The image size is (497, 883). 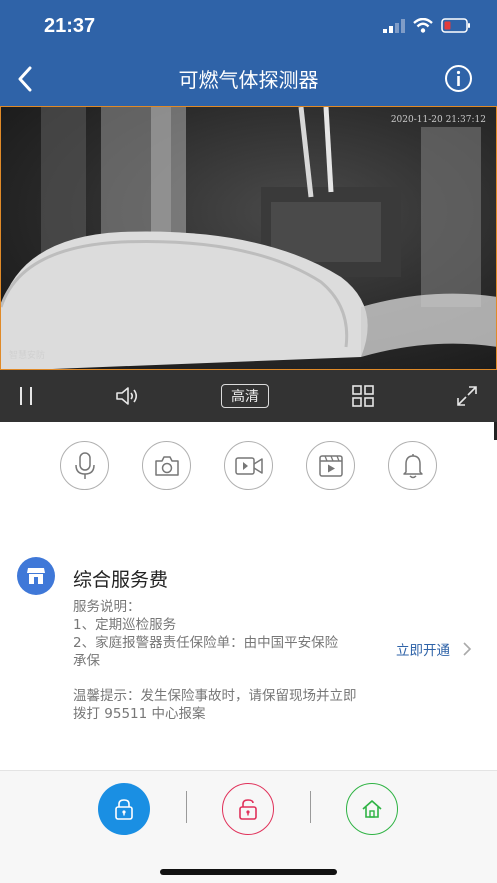 I want to click on bell-icon, so click(x=412, y=465).